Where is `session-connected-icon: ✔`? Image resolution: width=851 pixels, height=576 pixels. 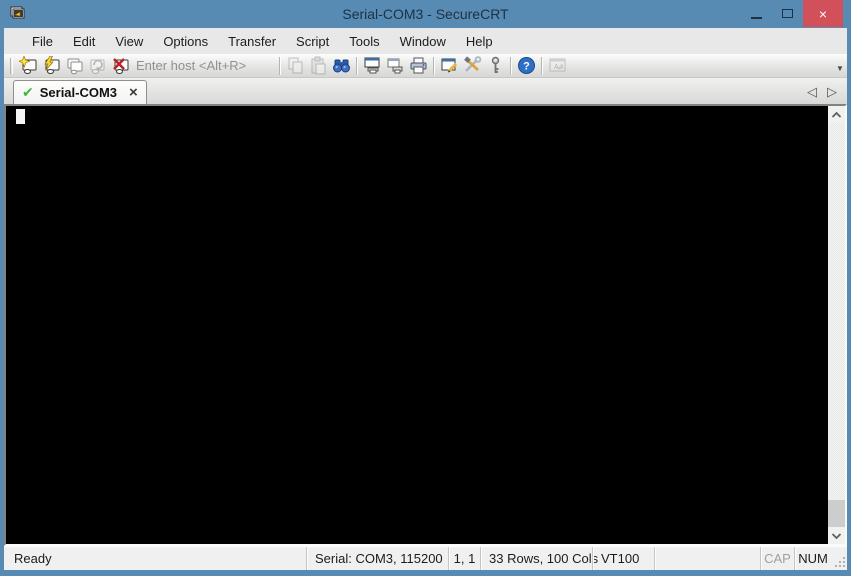 session-connected-icon: ✔ is located at coordinates (28, 92).